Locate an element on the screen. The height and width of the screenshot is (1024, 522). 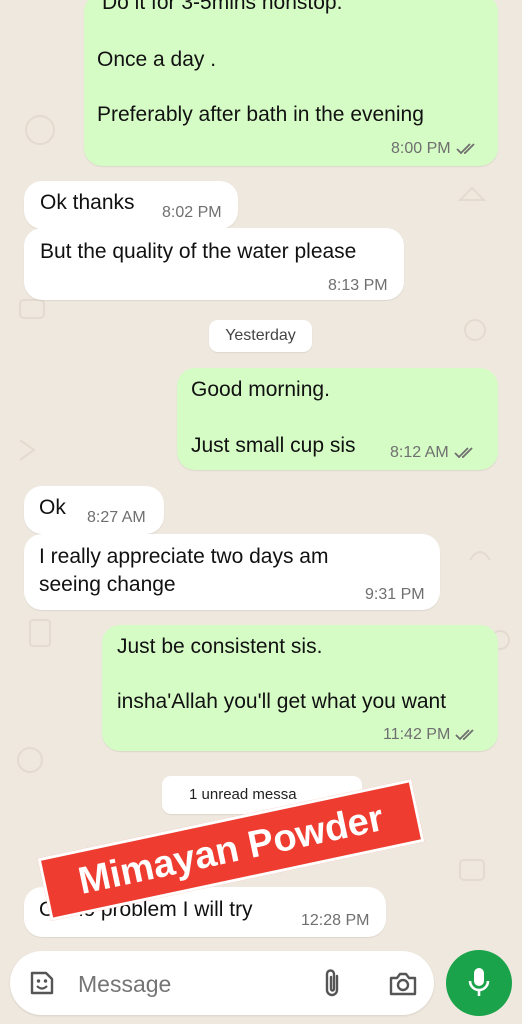
message-time: 8:02 PM is located at coordinates (192, 212).